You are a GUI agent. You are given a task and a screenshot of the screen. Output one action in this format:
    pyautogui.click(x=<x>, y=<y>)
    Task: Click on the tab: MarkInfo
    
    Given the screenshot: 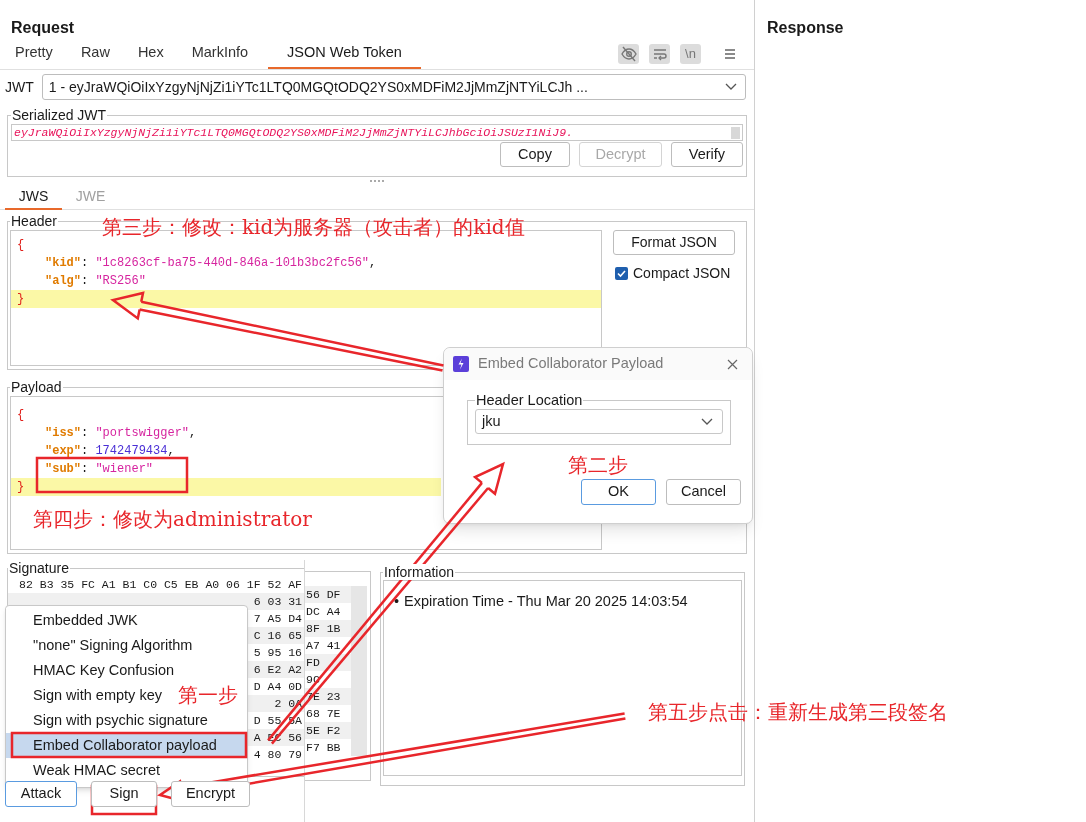 What is the action you would take?
    pyautogui.click(x=220, y=54)
    